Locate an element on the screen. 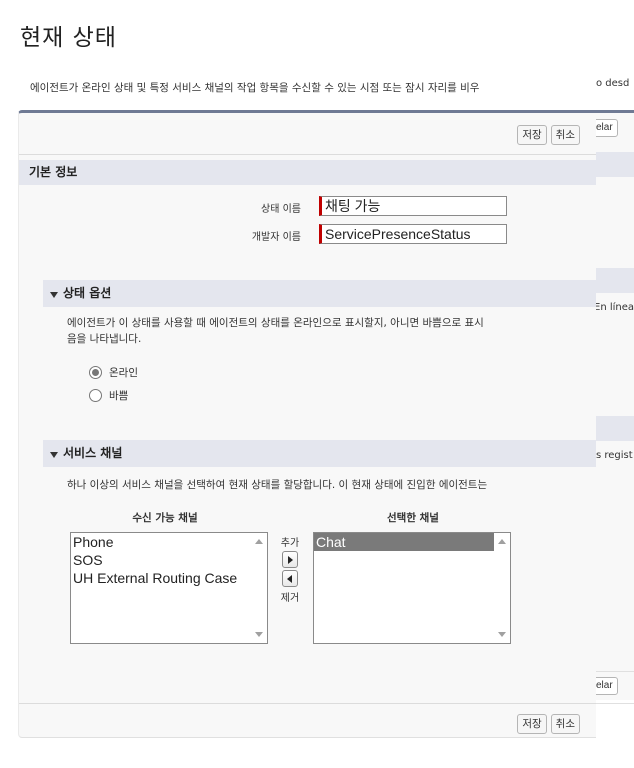 Image resolution: width=634 pixels, height=768 pixels. developer-name-input is located at coordinates (413, 234).